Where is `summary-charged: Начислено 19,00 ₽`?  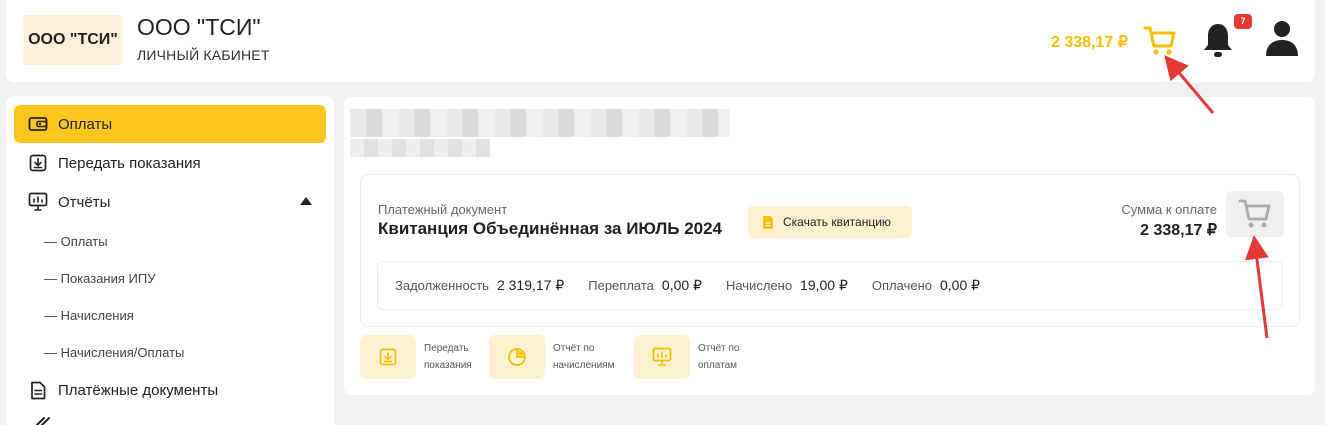 summary-charged: Начислено 19,00 ₽ is located at coordinates (786, 285).